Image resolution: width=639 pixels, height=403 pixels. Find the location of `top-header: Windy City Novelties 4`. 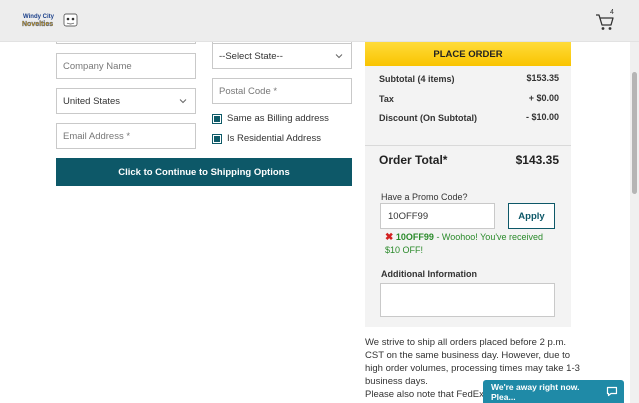

top-header: Windy City Novelties 4 is located at coordinates (319, 21).